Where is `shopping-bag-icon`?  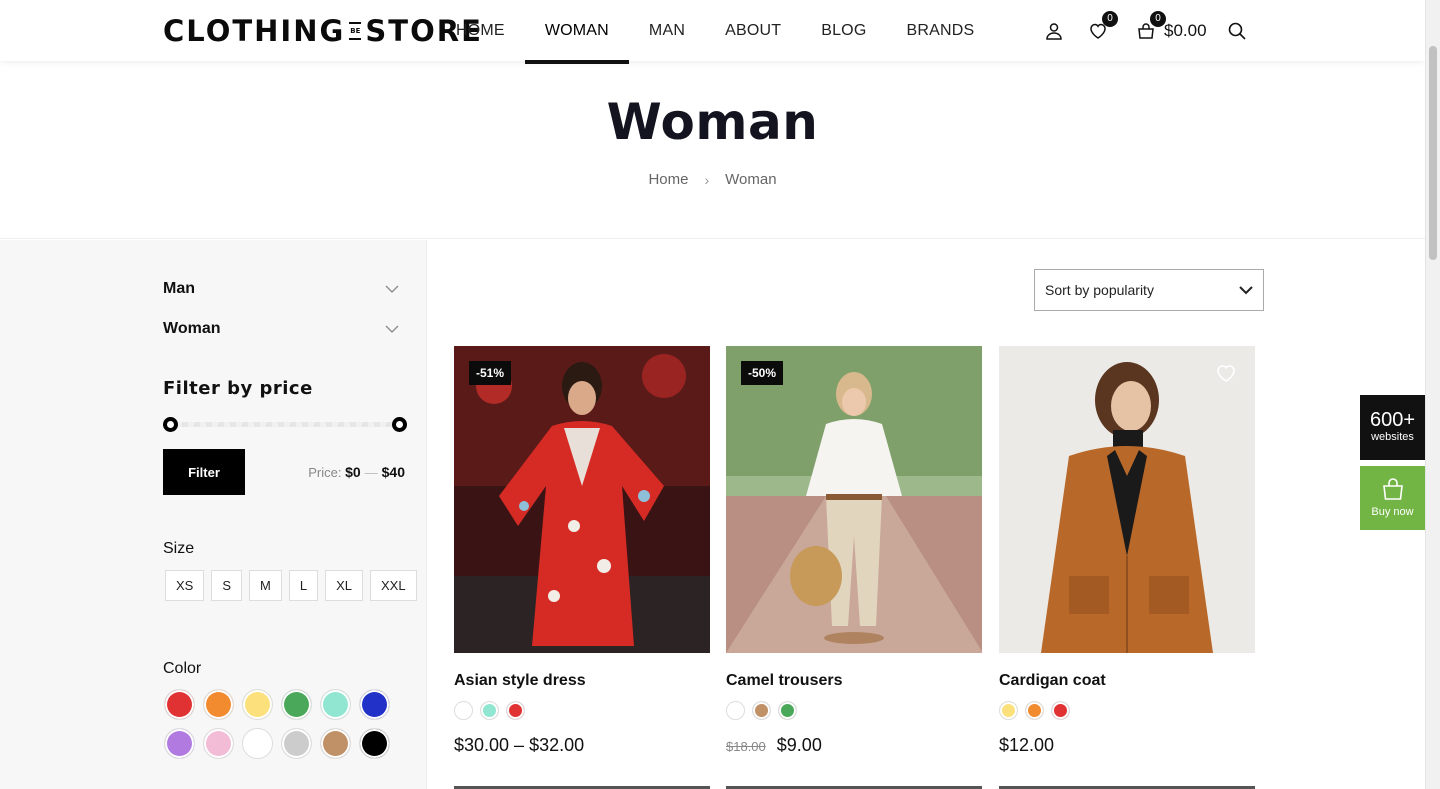
shopping-bag-icon is located at coordinates (1392, 489).